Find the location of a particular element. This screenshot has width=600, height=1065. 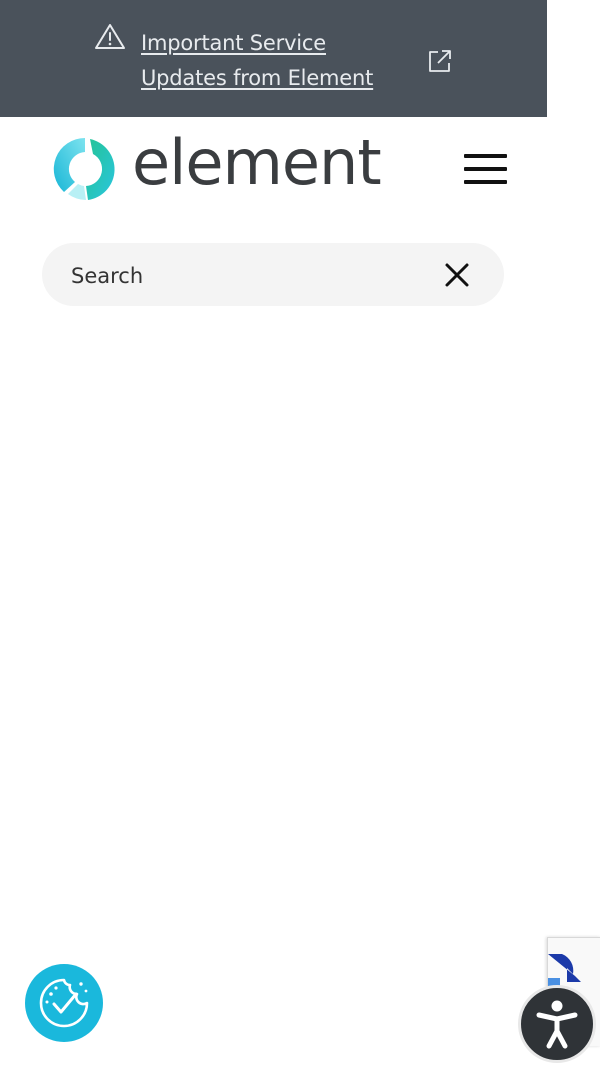

cookie-consent-button is located at coordinates (64, 1003).